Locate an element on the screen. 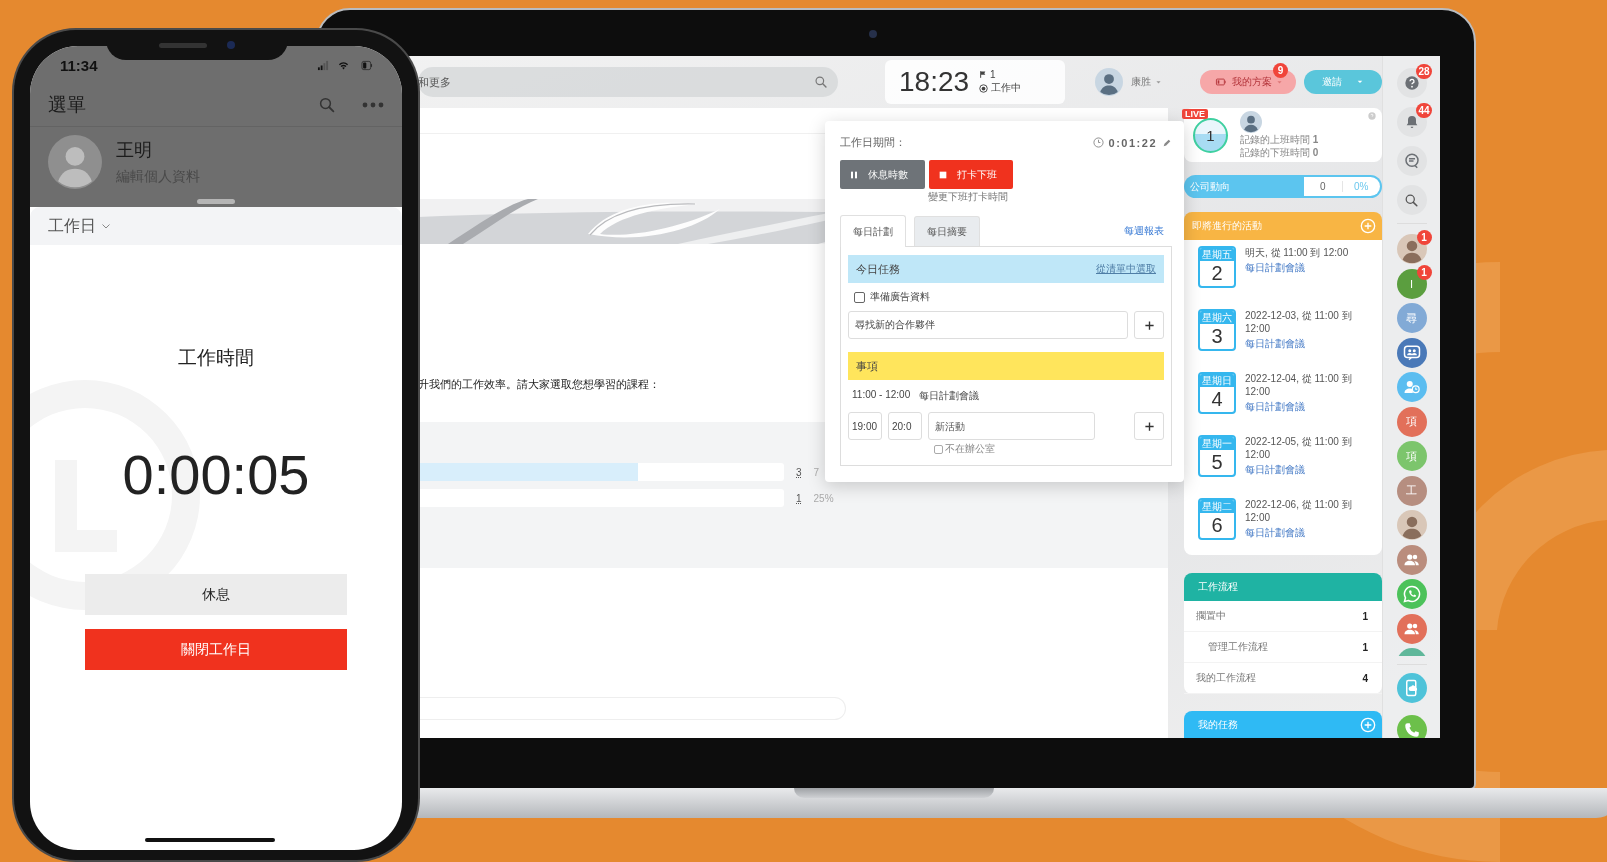 The width and height of the screenshot is (1607, 862). pause-icon is located at coordinates (854, 174).